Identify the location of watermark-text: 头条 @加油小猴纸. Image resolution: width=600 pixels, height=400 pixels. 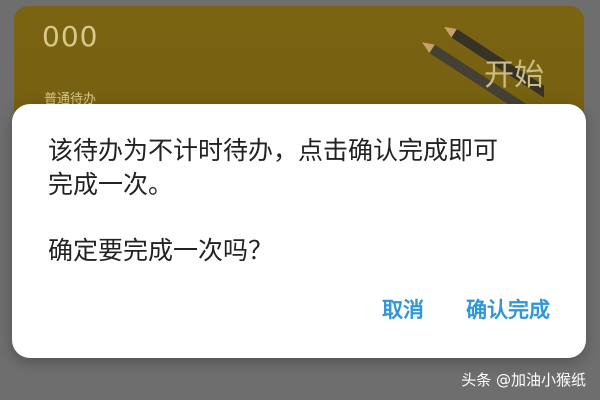
(523, 380).